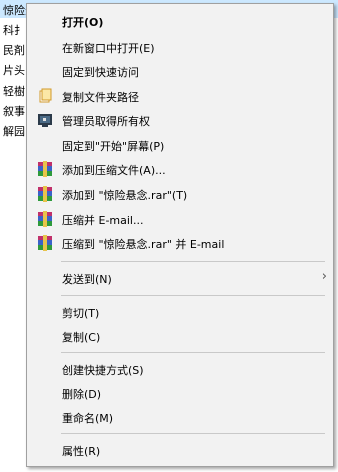  What do you see at coordinates (82, 394) in the screenshot?
I see `menu-item-label: 删除(D)` at bounding box center [82, 394].